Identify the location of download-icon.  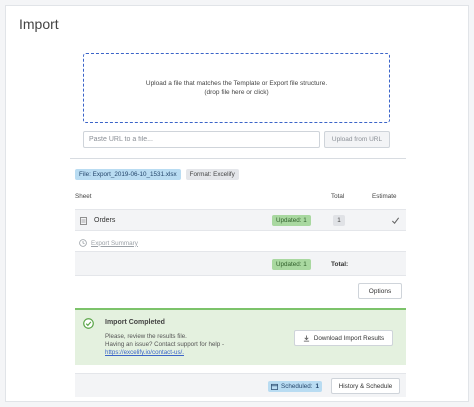
(306, 338).